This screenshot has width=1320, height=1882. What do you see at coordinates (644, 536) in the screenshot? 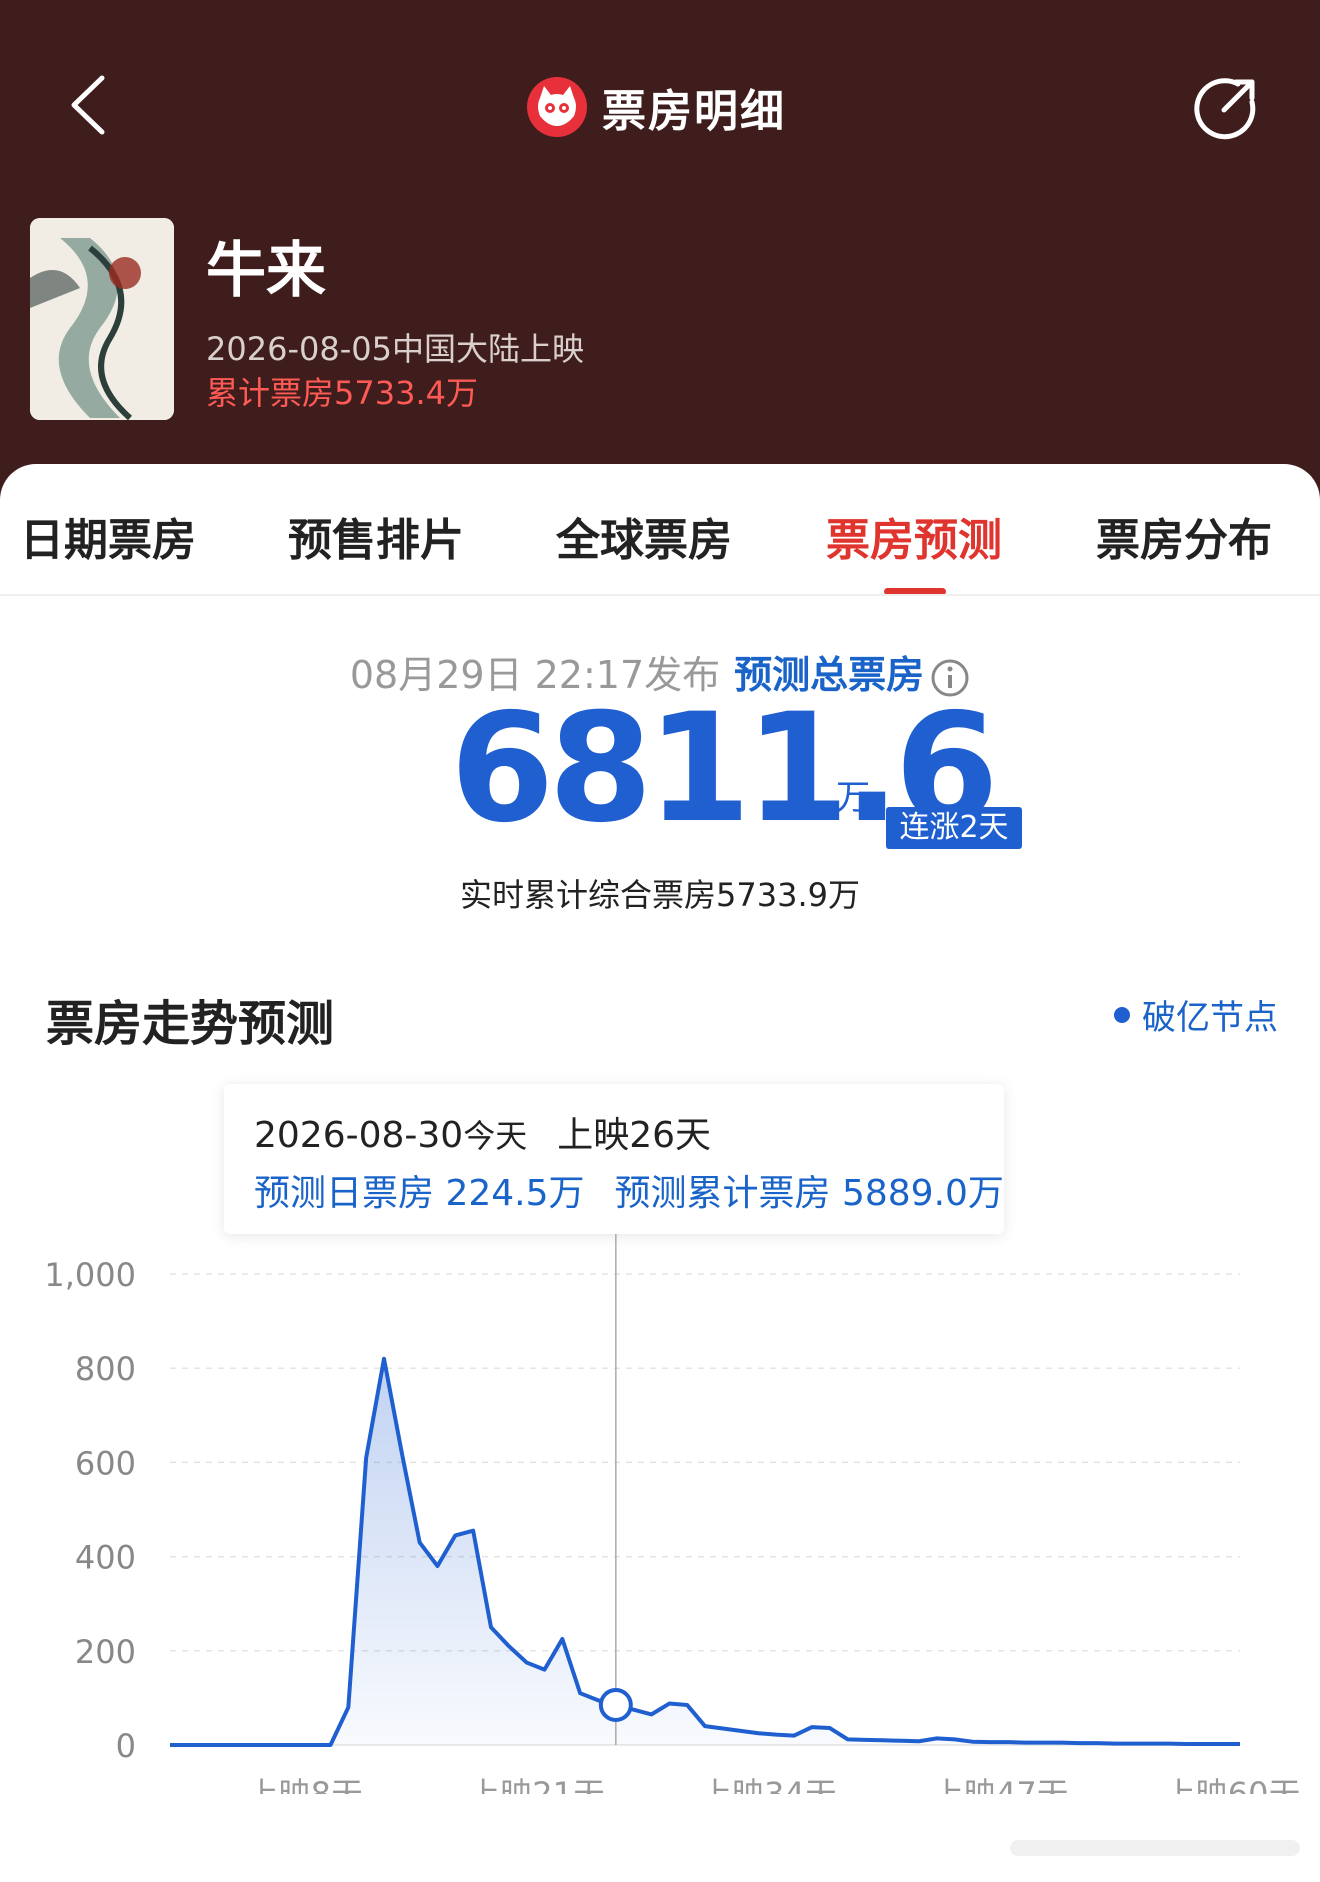
I see `tab-global: 全球票房` at bounding box center [644, 536].